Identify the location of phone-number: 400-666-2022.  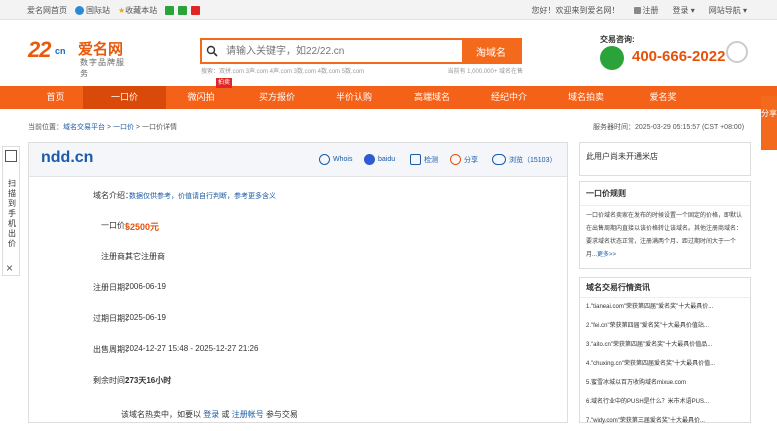
(679, 56).